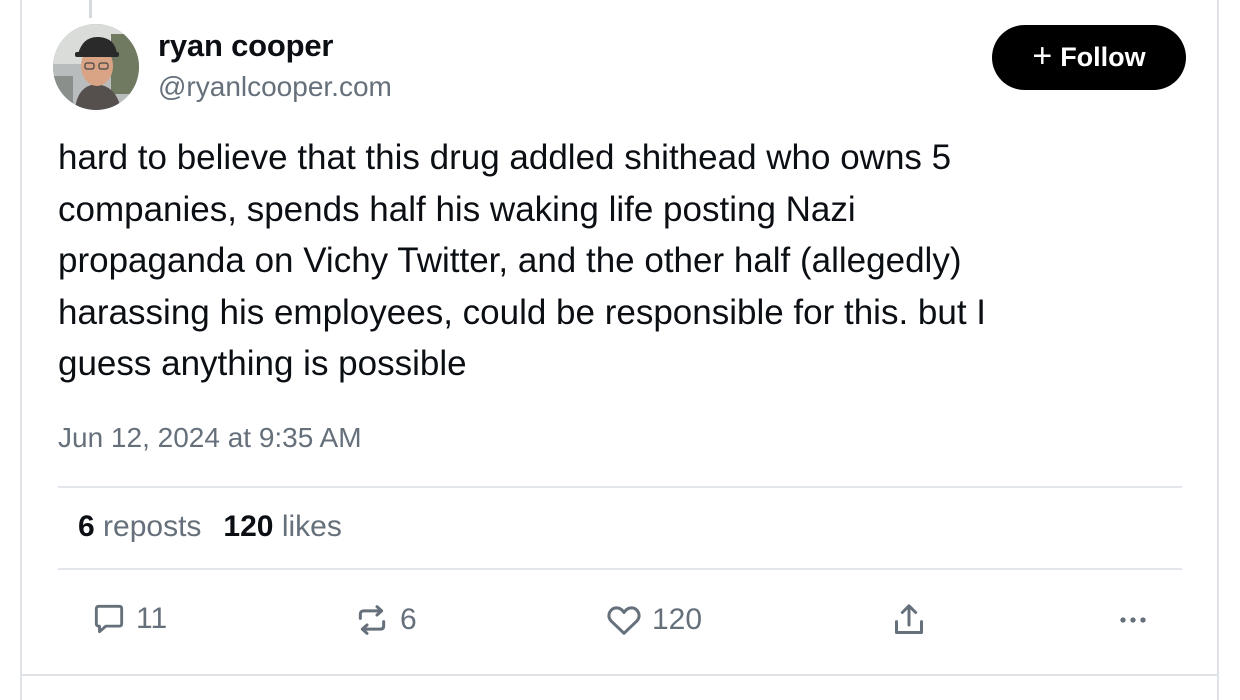 The height and width of the screenshot is (700, 1240). Describe the element at coordinates (86, 526) in the screenshot. I see `reposts-count: 6` at that location.